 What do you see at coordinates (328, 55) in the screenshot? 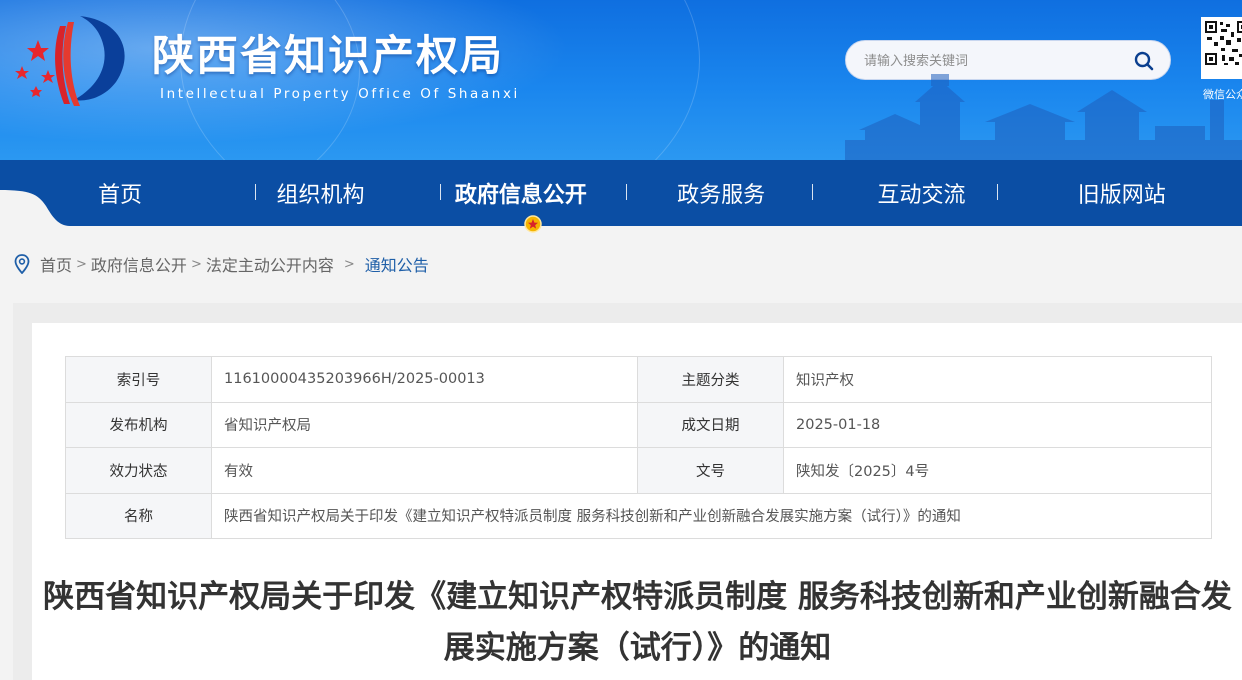
I see `site-title: 陕西省知识产权局` at bounding box center [328, 55].